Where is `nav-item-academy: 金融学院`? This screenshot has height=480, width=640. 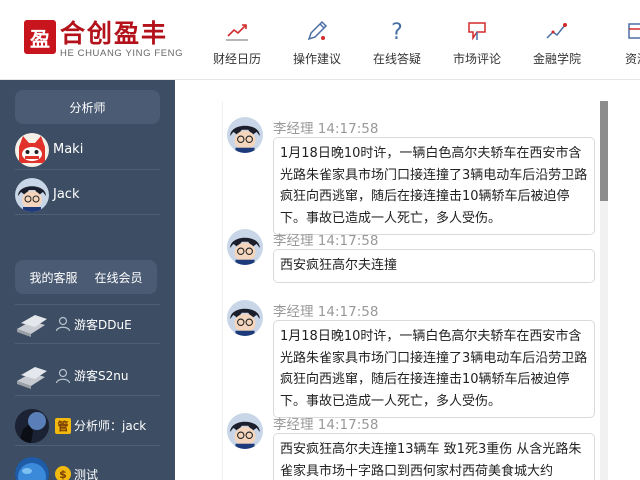 nav-item-academy: 金融学院 is located at coordinates (557, 40).